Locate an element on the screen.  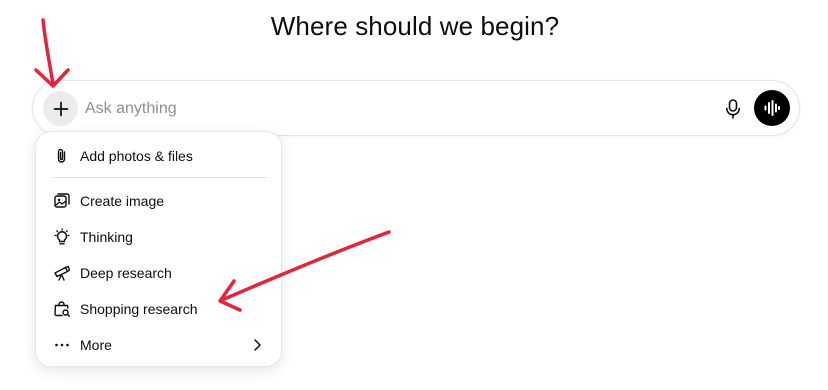
menu-item-more: More is located at coordinates (159, 345).